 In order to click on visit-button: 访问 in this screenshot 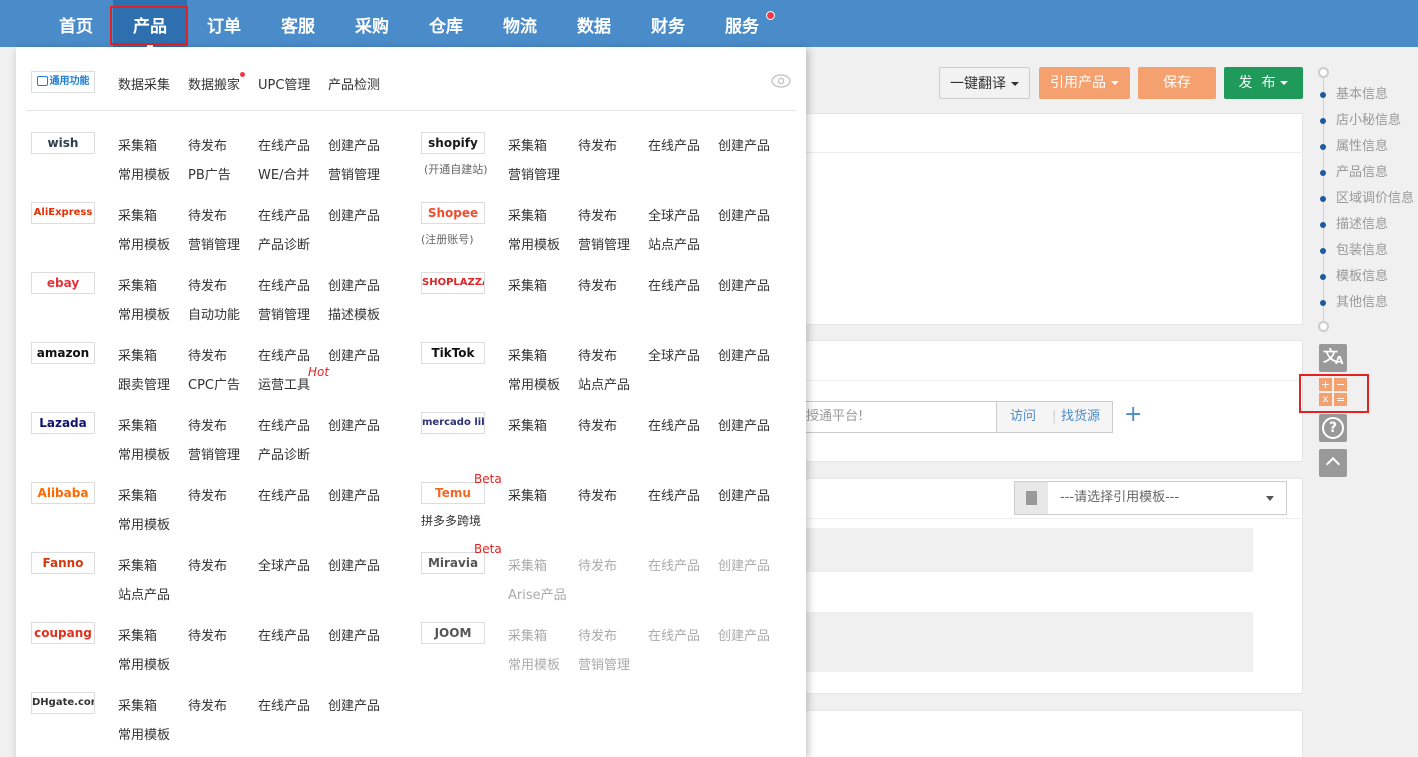, I will do `click(1023, 417)`.